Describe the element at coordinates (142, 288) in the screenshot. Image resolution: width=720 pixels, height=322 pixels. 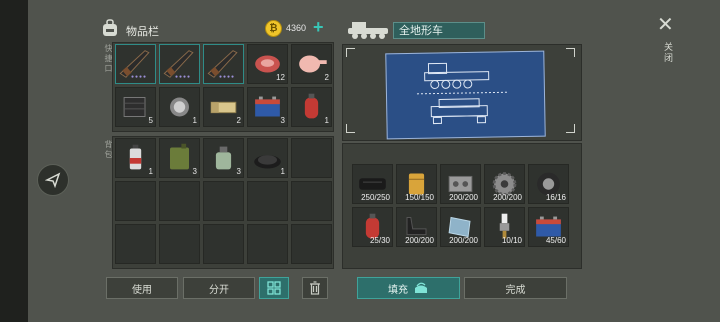
I see `use-button: 使用` at that location.